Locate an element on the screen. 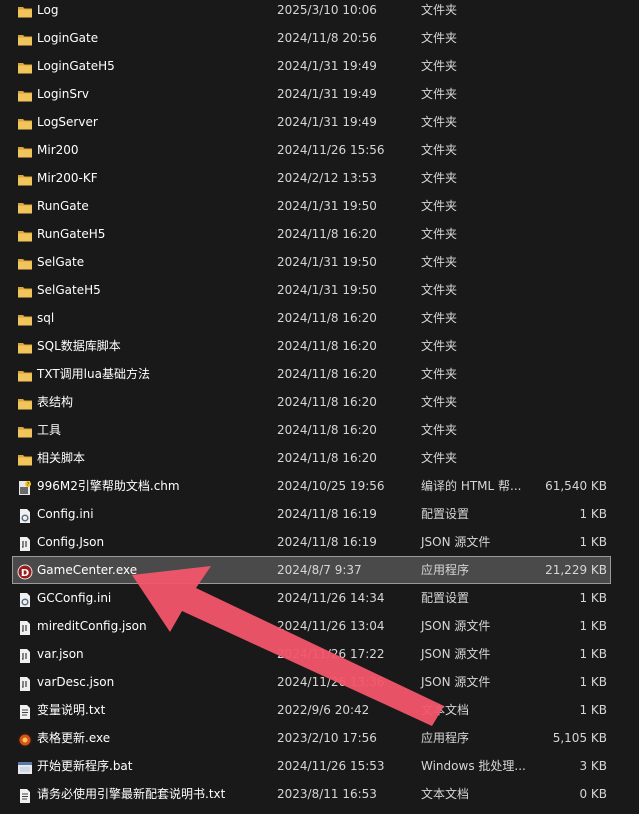 The image size is (639, 814). date-modified: 2024/11/26 13:04 is located at coordinates (331, 626).